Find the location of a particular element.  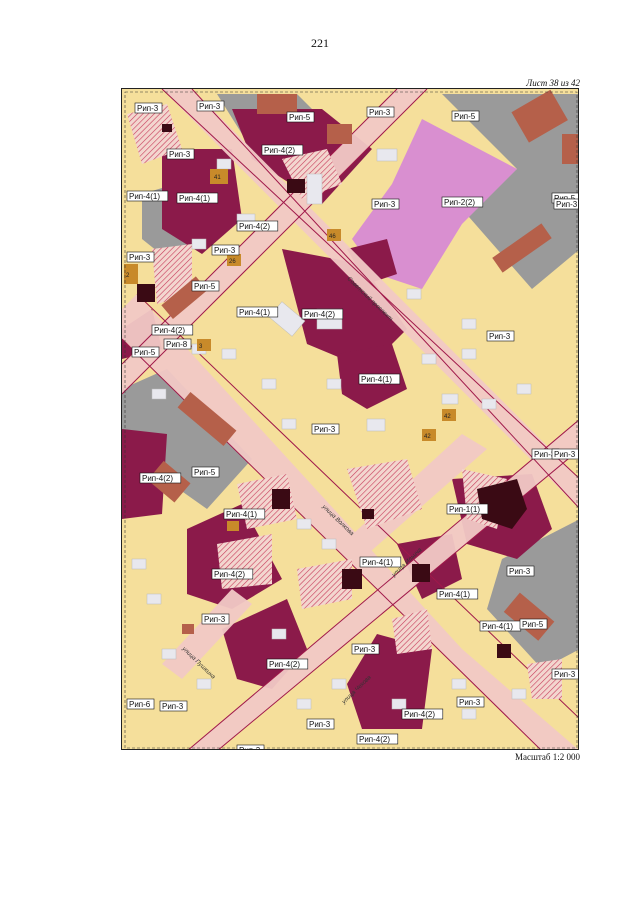

zone-label: Рип-6 is located at coordinates (140, 704).